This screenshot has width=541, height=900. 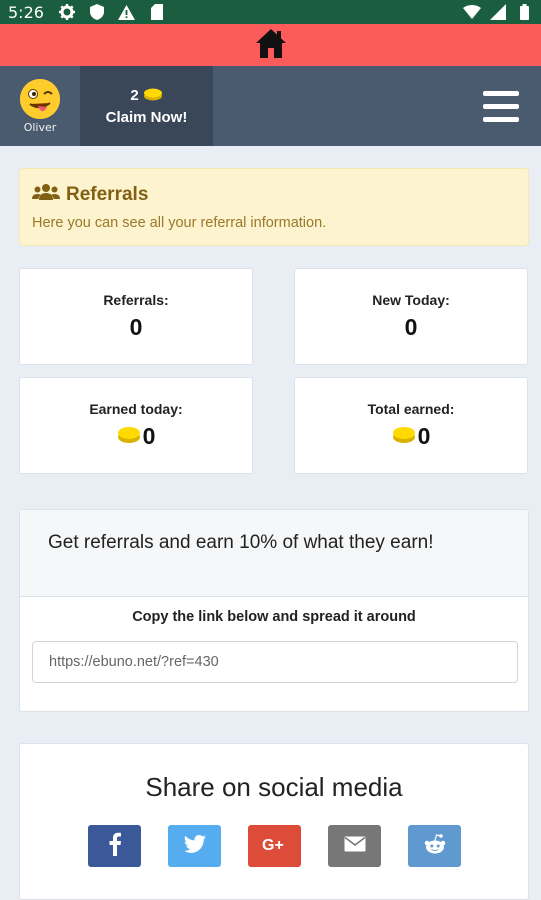 What do you see at coordinates (40, 127) in the screenshot?
I see `avatar-name: Oliver` at bounding box center [40, 127].